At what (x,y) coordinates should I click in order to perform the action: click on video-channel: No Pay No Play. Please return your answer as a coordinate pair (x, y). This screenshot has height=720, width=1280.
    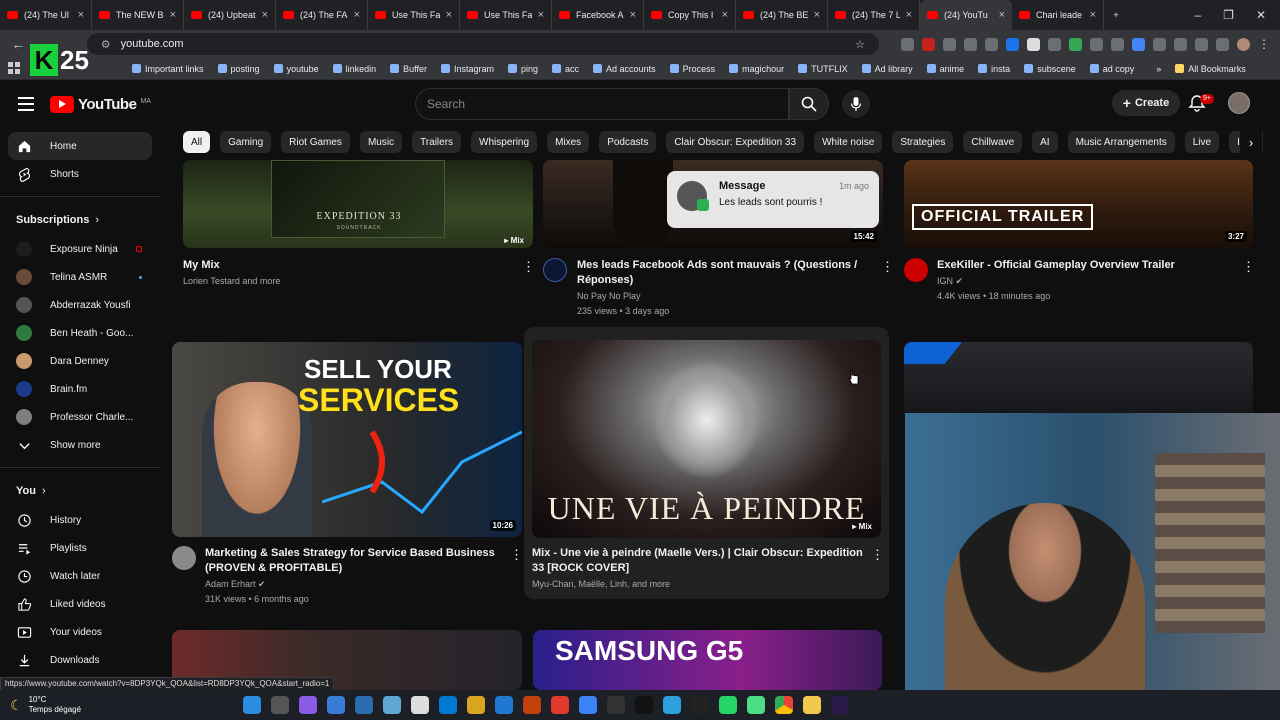
    Looking at the image, I should click on (609, 296).